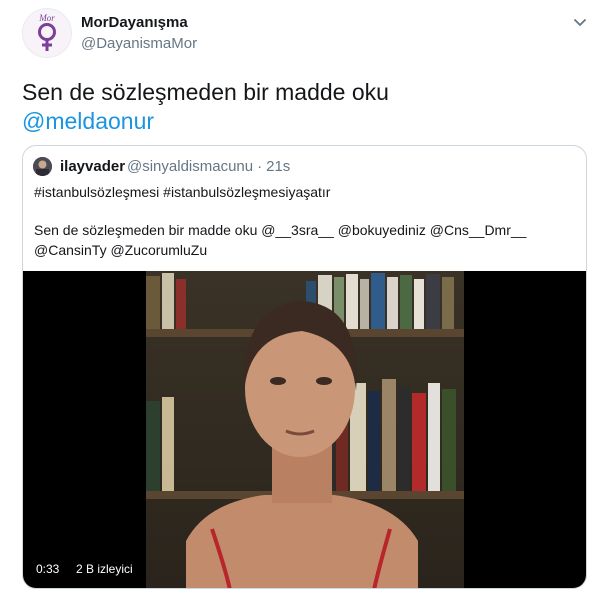  What do you see at coordinates (278, 166) in the screenshot?
I see `quoted-timestamp: 21s` at bounding box center [278, 166].